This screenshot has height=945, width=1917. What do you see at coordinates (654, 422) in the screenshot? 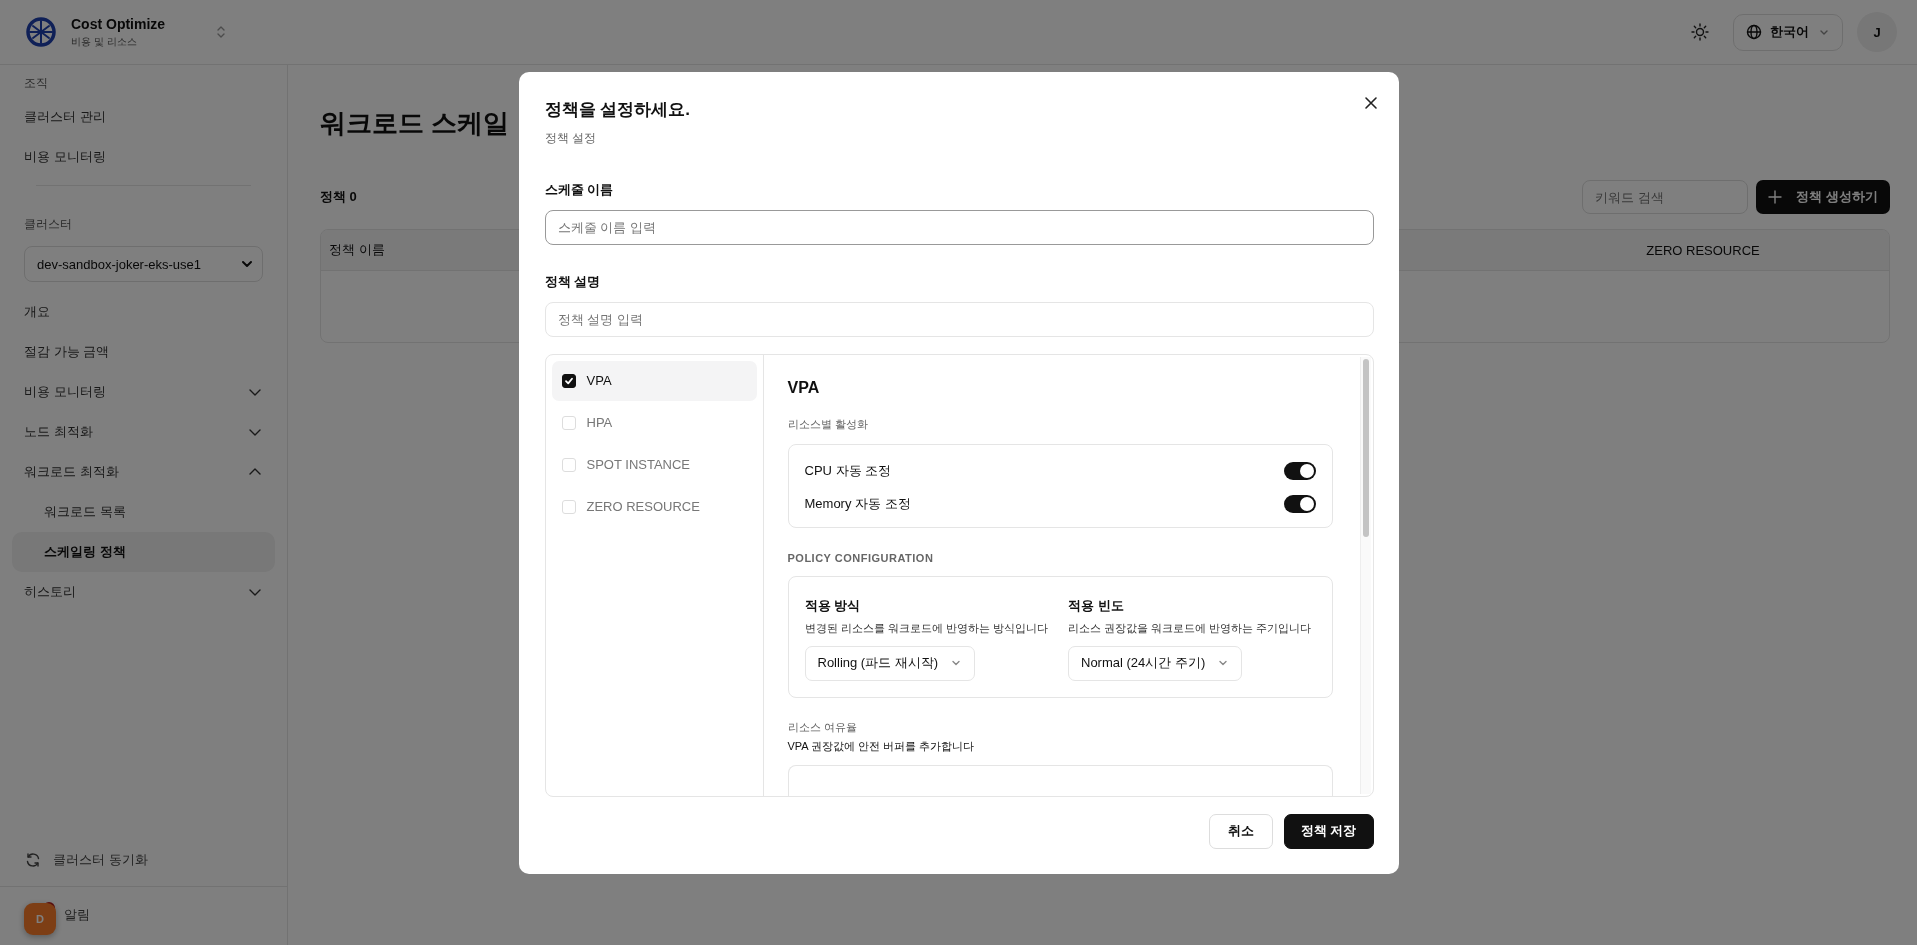
I see `policy-type-item: HPA` at bounding box center [654, 422].